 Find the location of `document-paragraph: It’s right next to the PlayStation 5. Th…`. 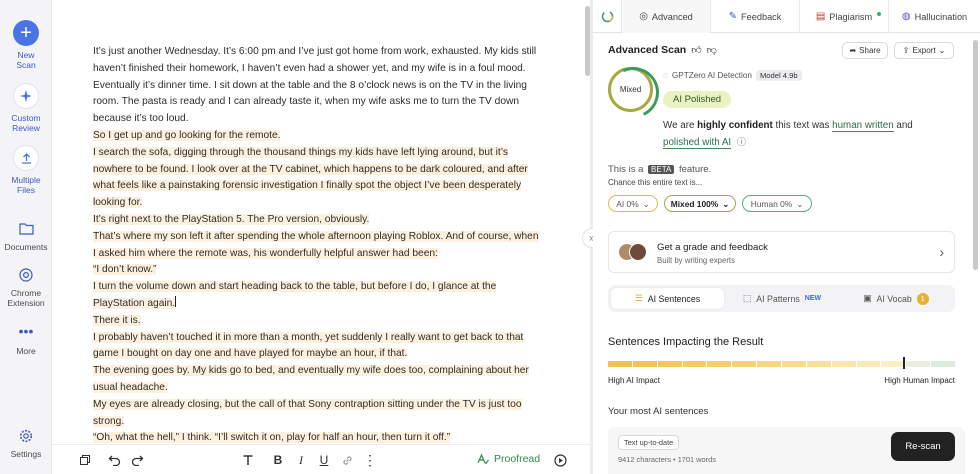

document-paragraph: It’s right next to the PlayStation 5. Th… is located at coordinates (317, 220).